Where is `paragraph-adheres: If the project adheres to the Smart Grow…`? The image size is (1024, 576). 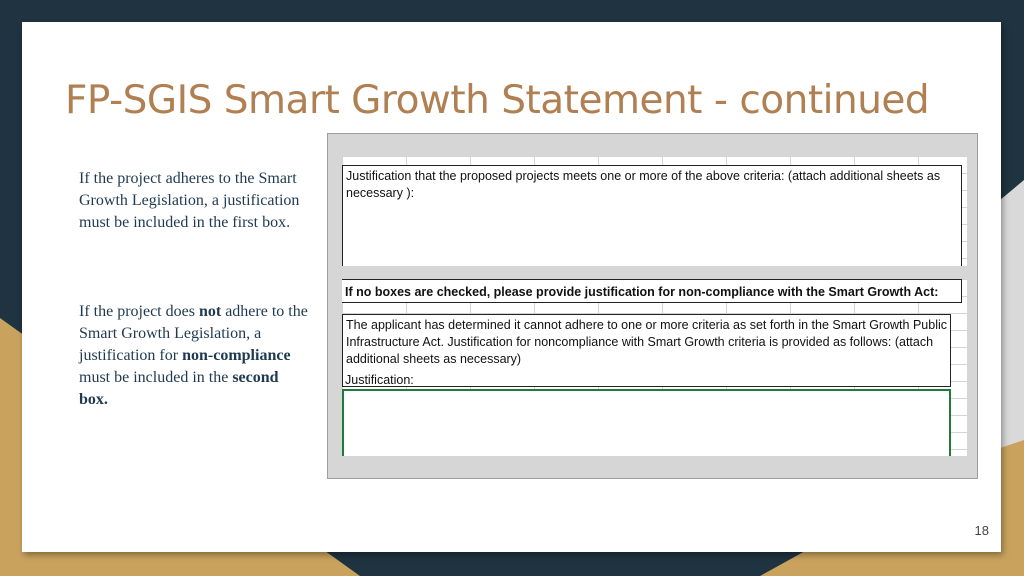 paragraph-adheres: If the project adheres to the Smart Grow… is located at coordinates (189, 200).